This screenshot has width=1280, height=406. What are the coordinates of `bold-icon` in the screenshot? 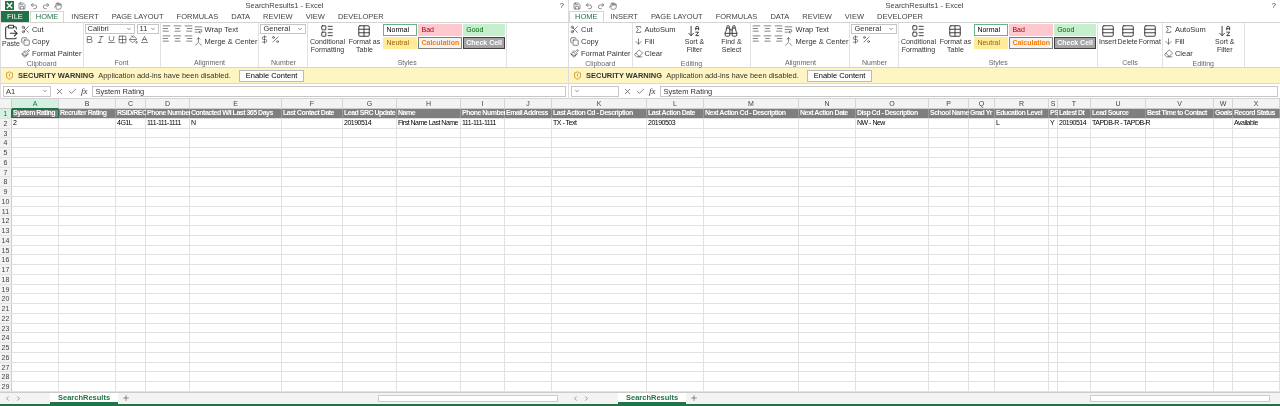 It's located at (89, 39).